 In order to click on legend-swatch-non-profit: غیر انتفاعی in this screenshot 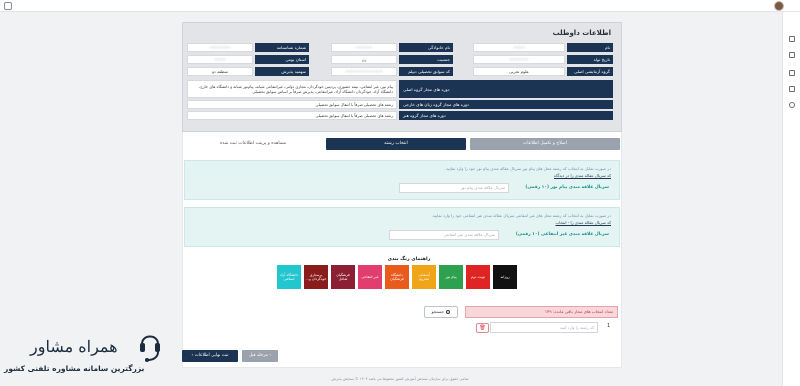, I will do `click(370, 277)`.